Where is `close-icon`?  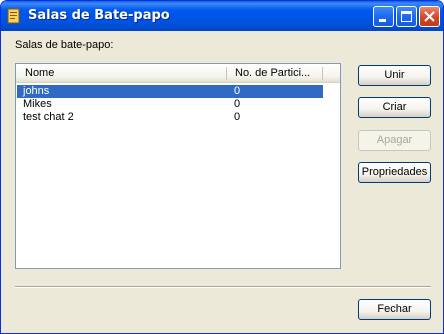
close-icon is located at coordinates (429, 16).